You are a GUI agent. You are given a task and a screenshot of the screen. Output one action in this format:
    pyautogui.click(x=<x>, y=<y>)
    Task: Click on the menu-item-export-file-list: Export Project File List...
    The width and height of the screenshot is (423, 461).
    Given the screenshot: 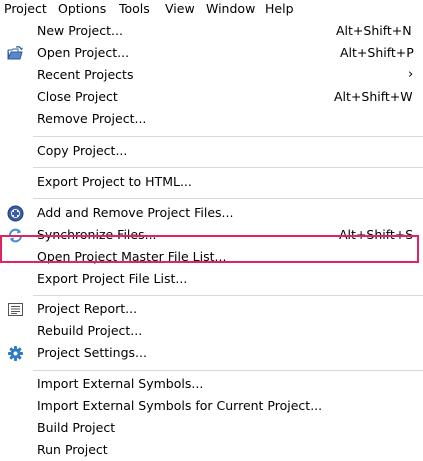 What is the action you would take?
    pyautogui.click(x=211, y=279)
    